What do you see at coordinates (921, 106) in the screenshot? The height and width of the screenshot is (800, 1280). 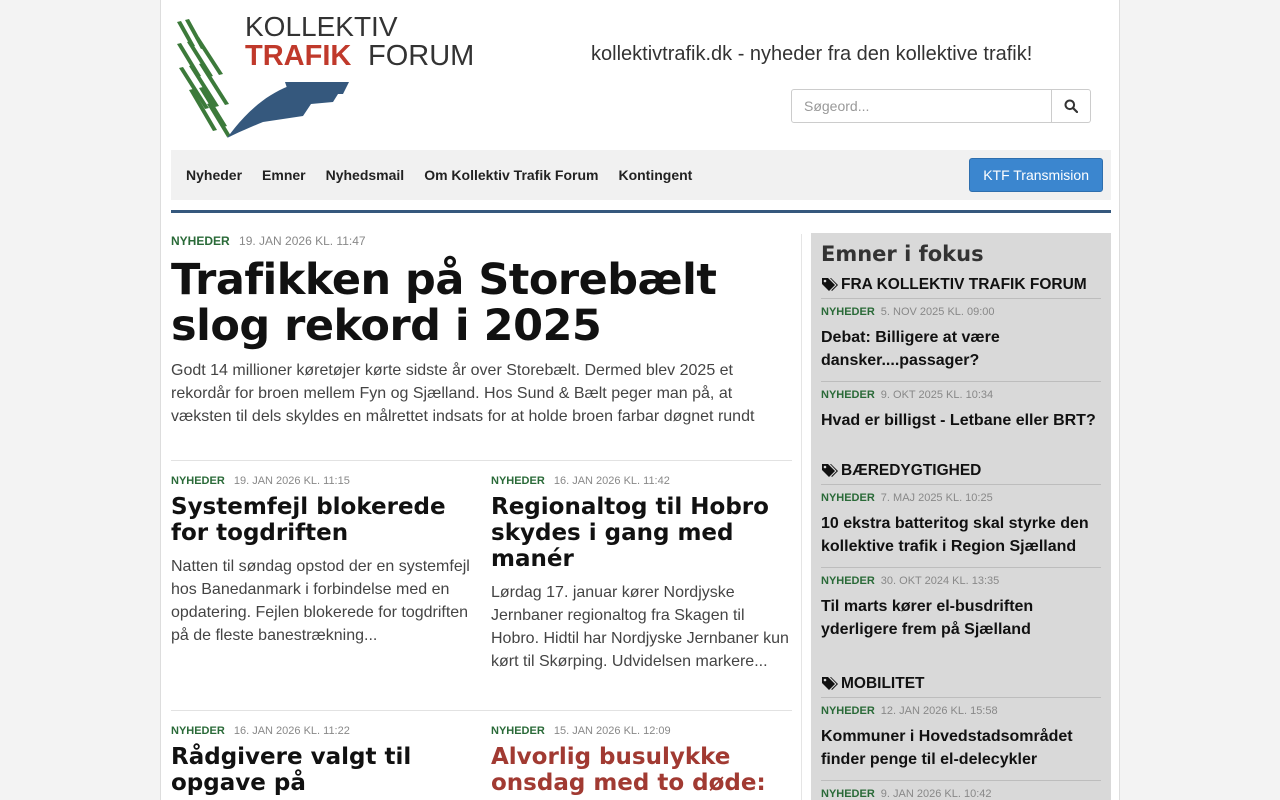 I see `search-input` at bounding box center [921, 106].